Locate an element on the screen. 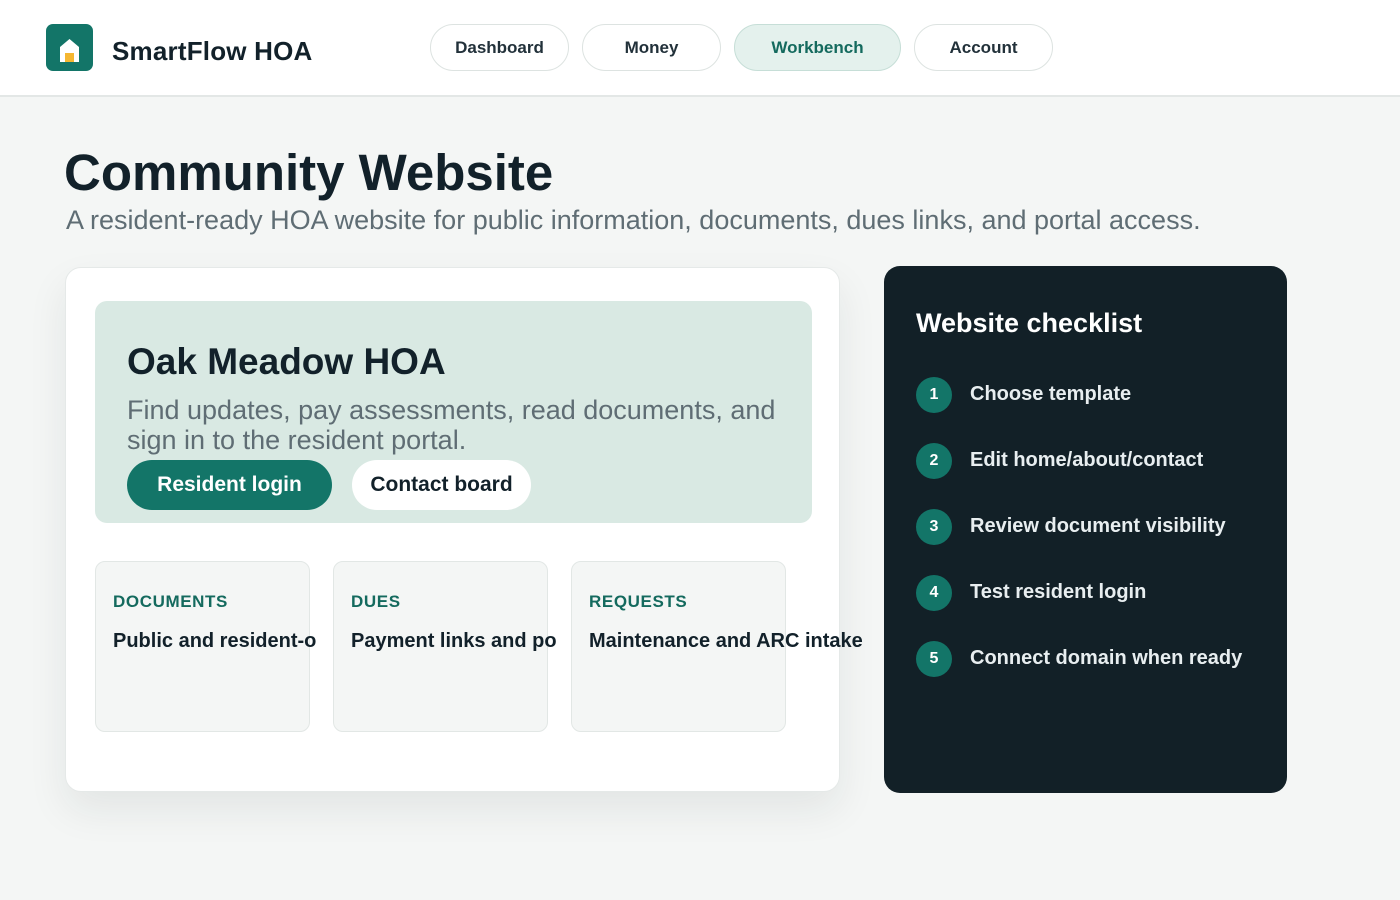  step-number-badge: 4 is located at coordinates (934, 593).